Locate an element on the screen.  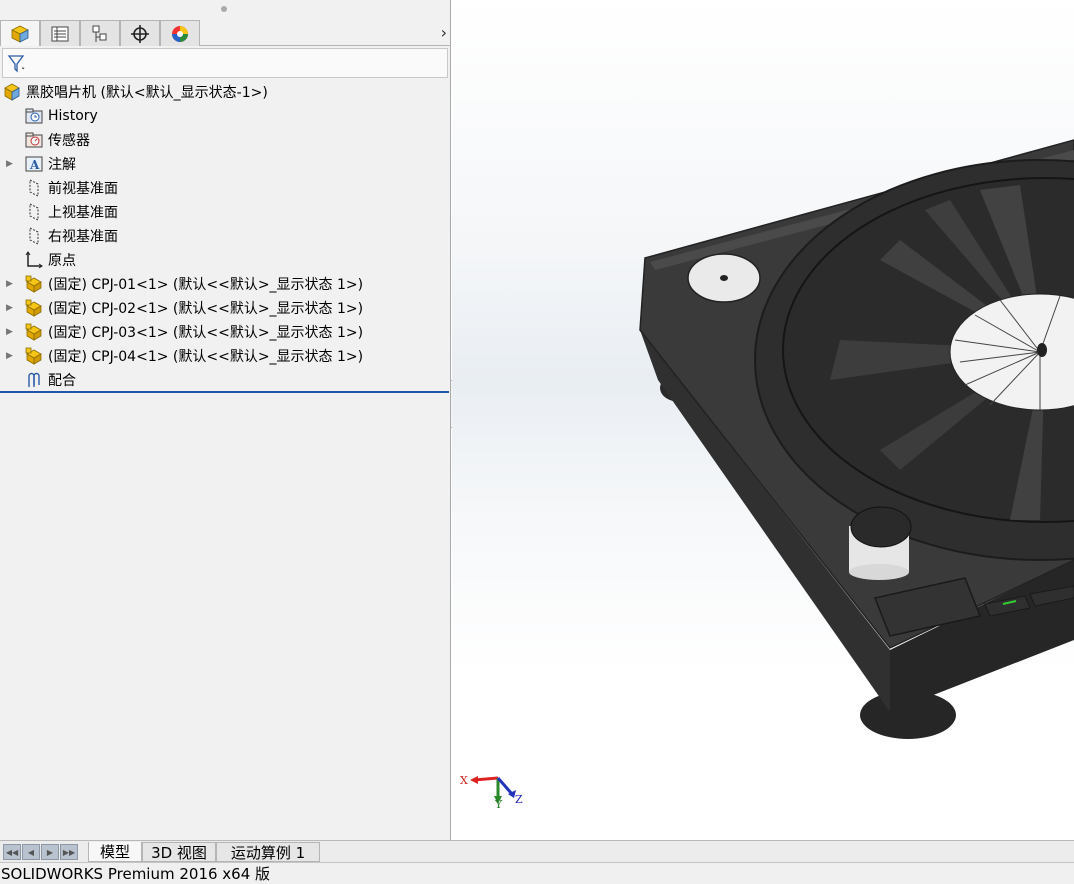
tree-root-label: 黑胶唱片机 (默认<默认_显示状态-1>) is located at coordinates (147, 93).